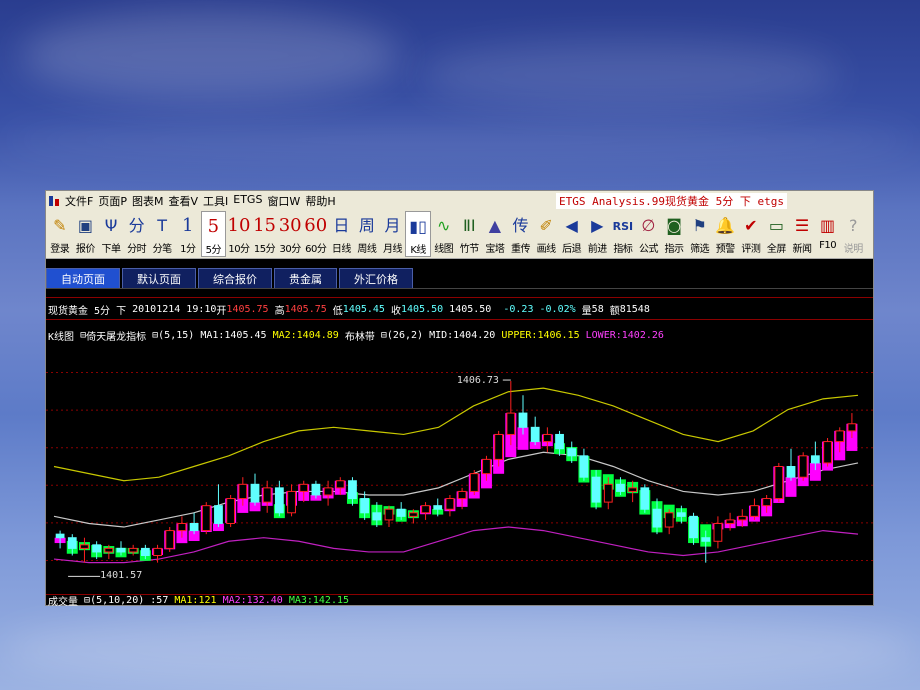 The image size is (920, 690). I want to click on menu-file: 文件F, so click(81, 201).